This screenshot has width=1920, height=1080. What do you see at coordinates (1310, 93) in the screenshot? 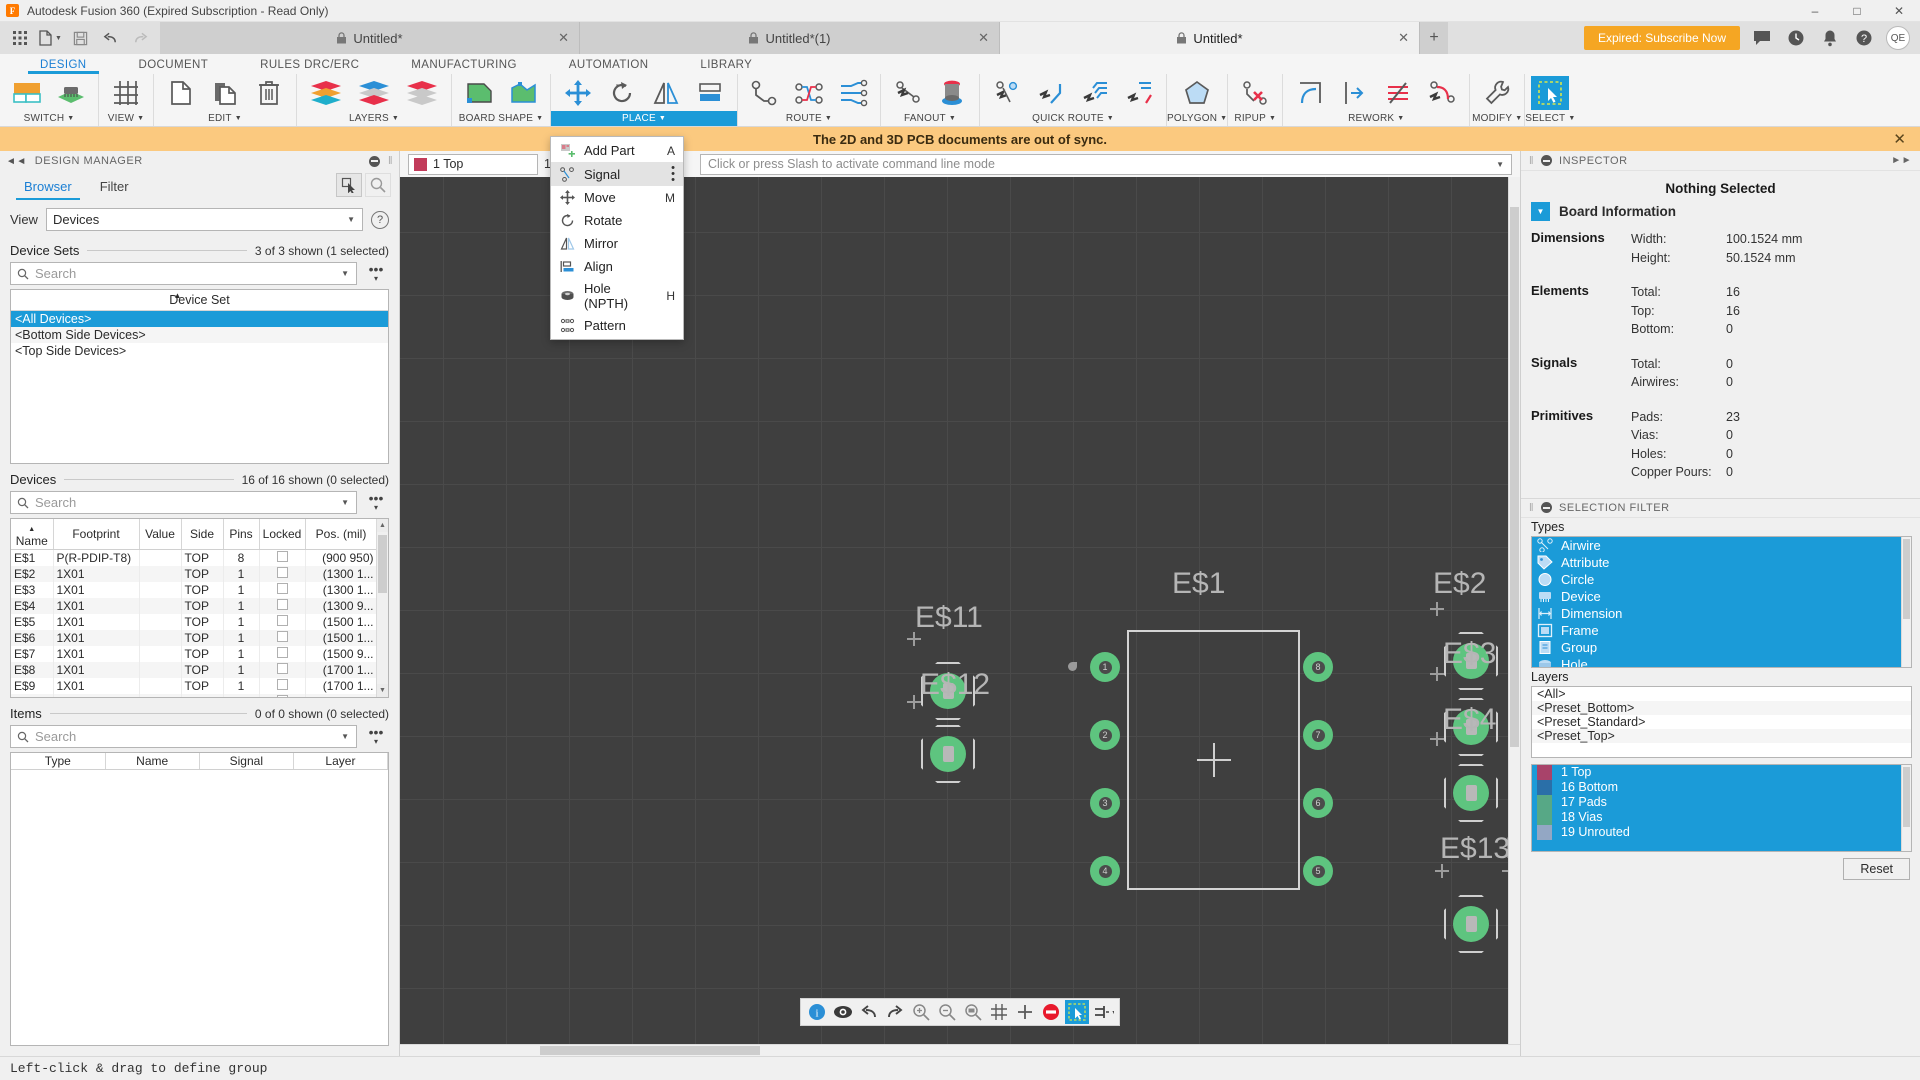
I see `rework-miter-icon` at bounding box center [1310, 93].